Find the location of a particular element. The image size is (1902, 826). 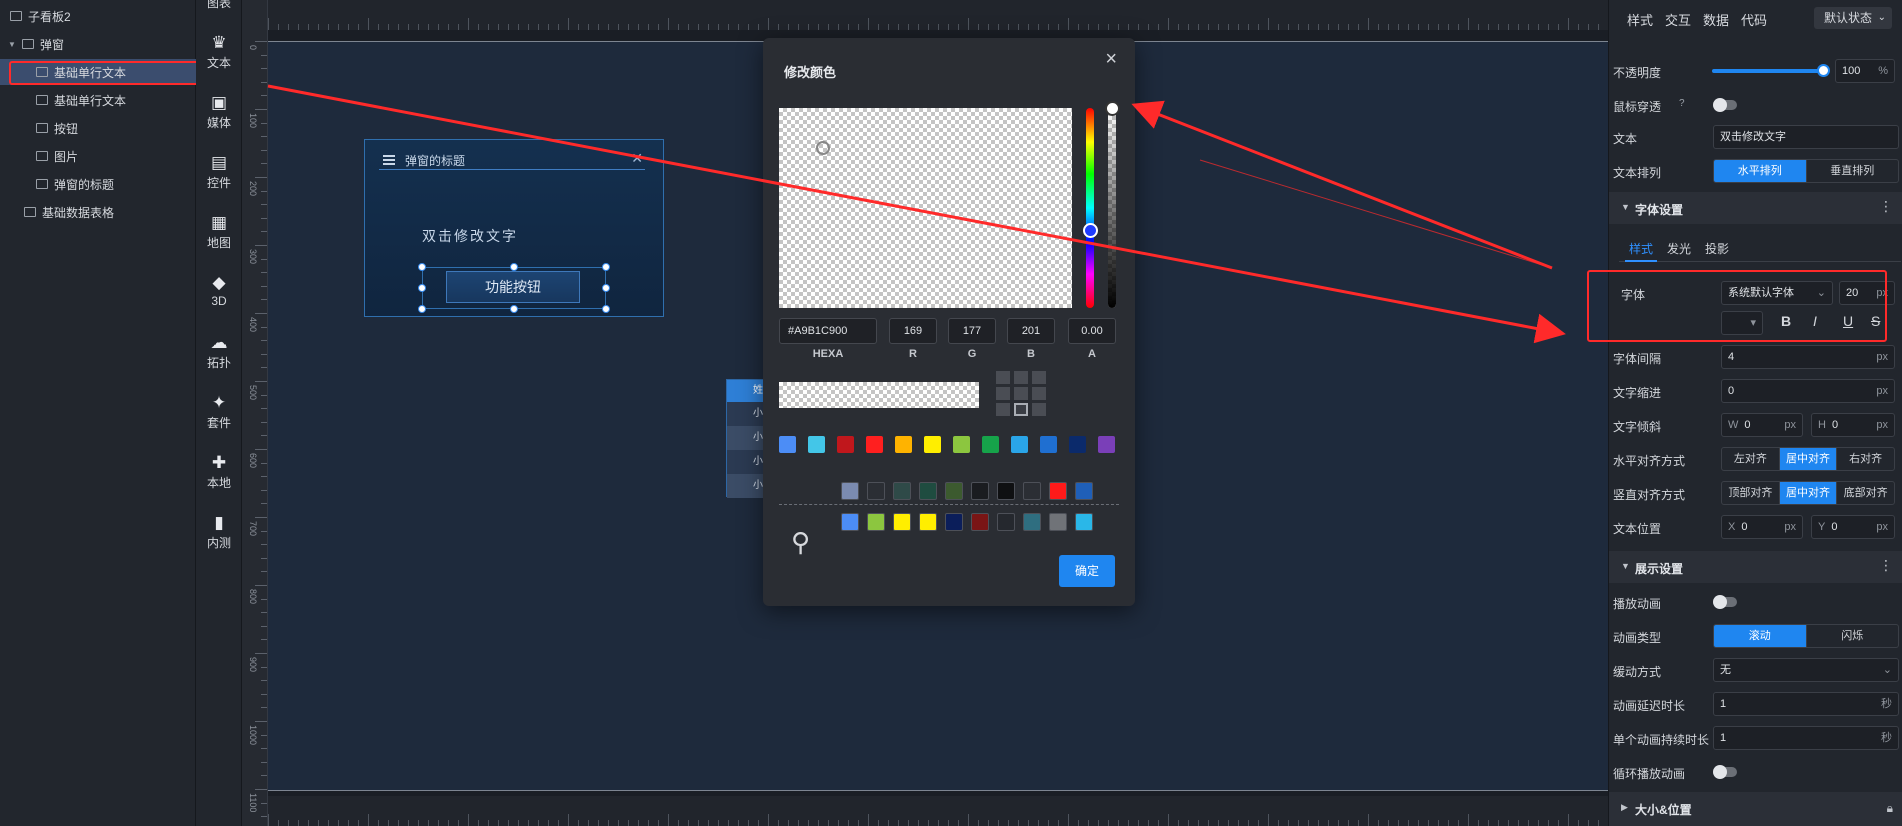

arrange-vertical: 垂直排列 is located at coordinates (1853, 171).